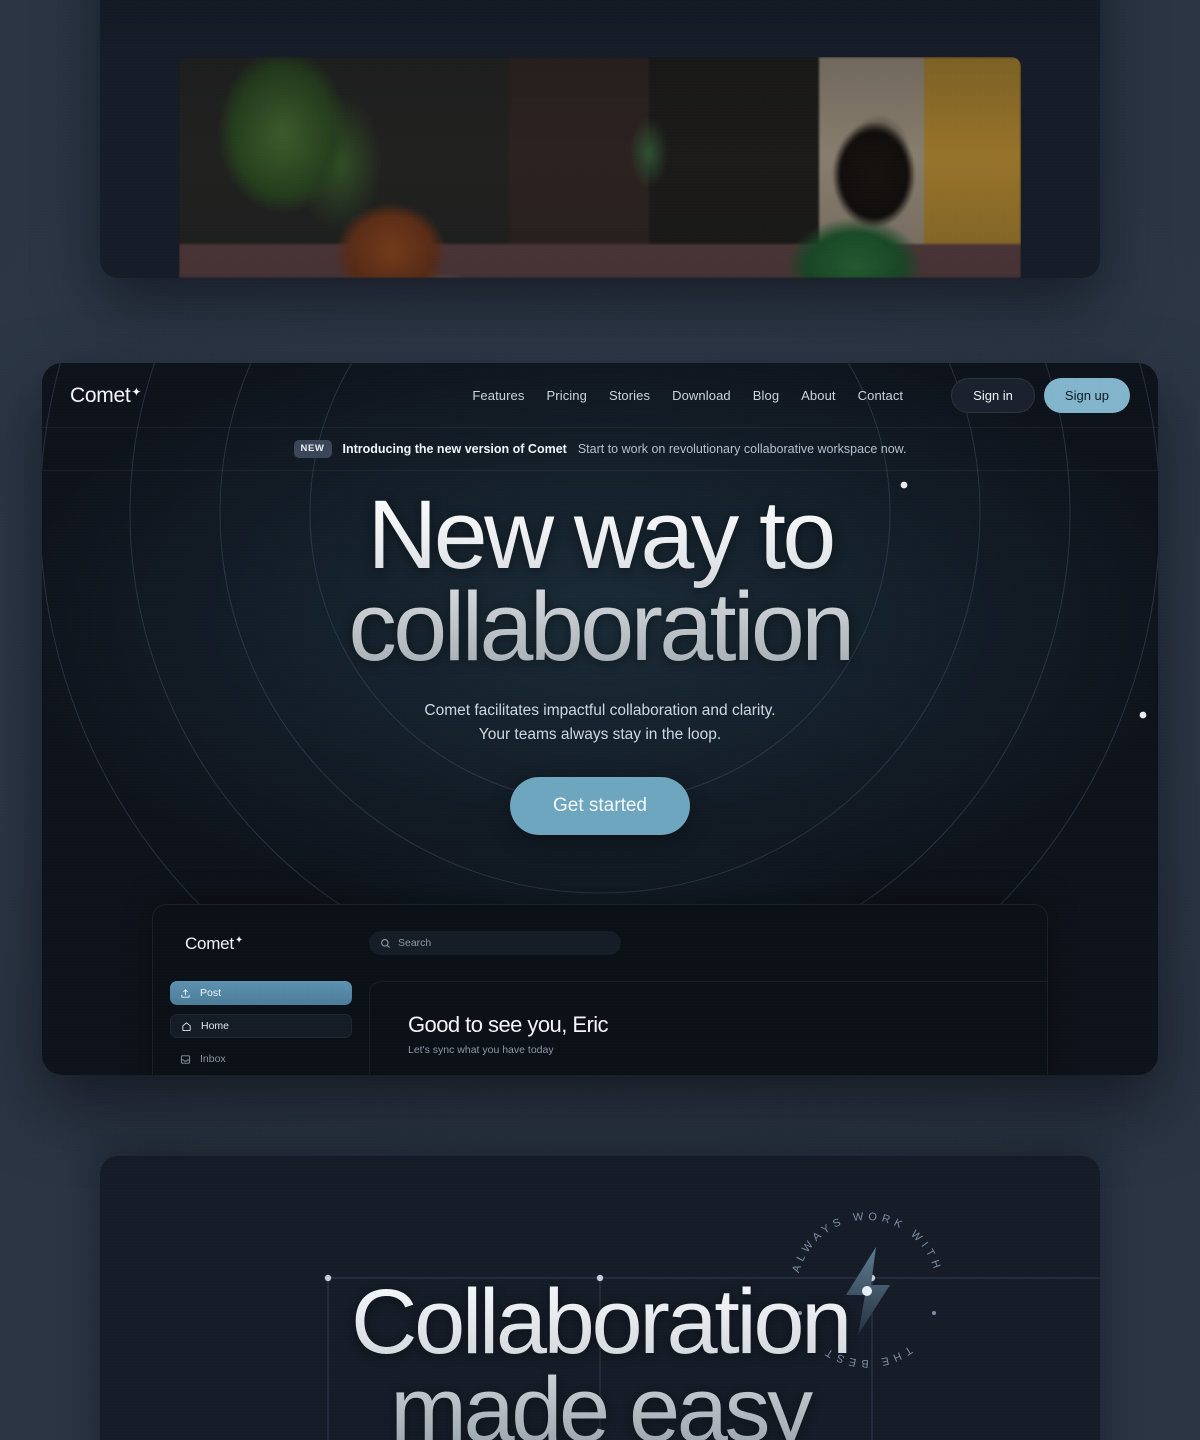 The image size is (1200, 1440). Describe the element at coordinates (1086, 395) in the screenshot. I see `sign-up-button: Sign up` at that location.